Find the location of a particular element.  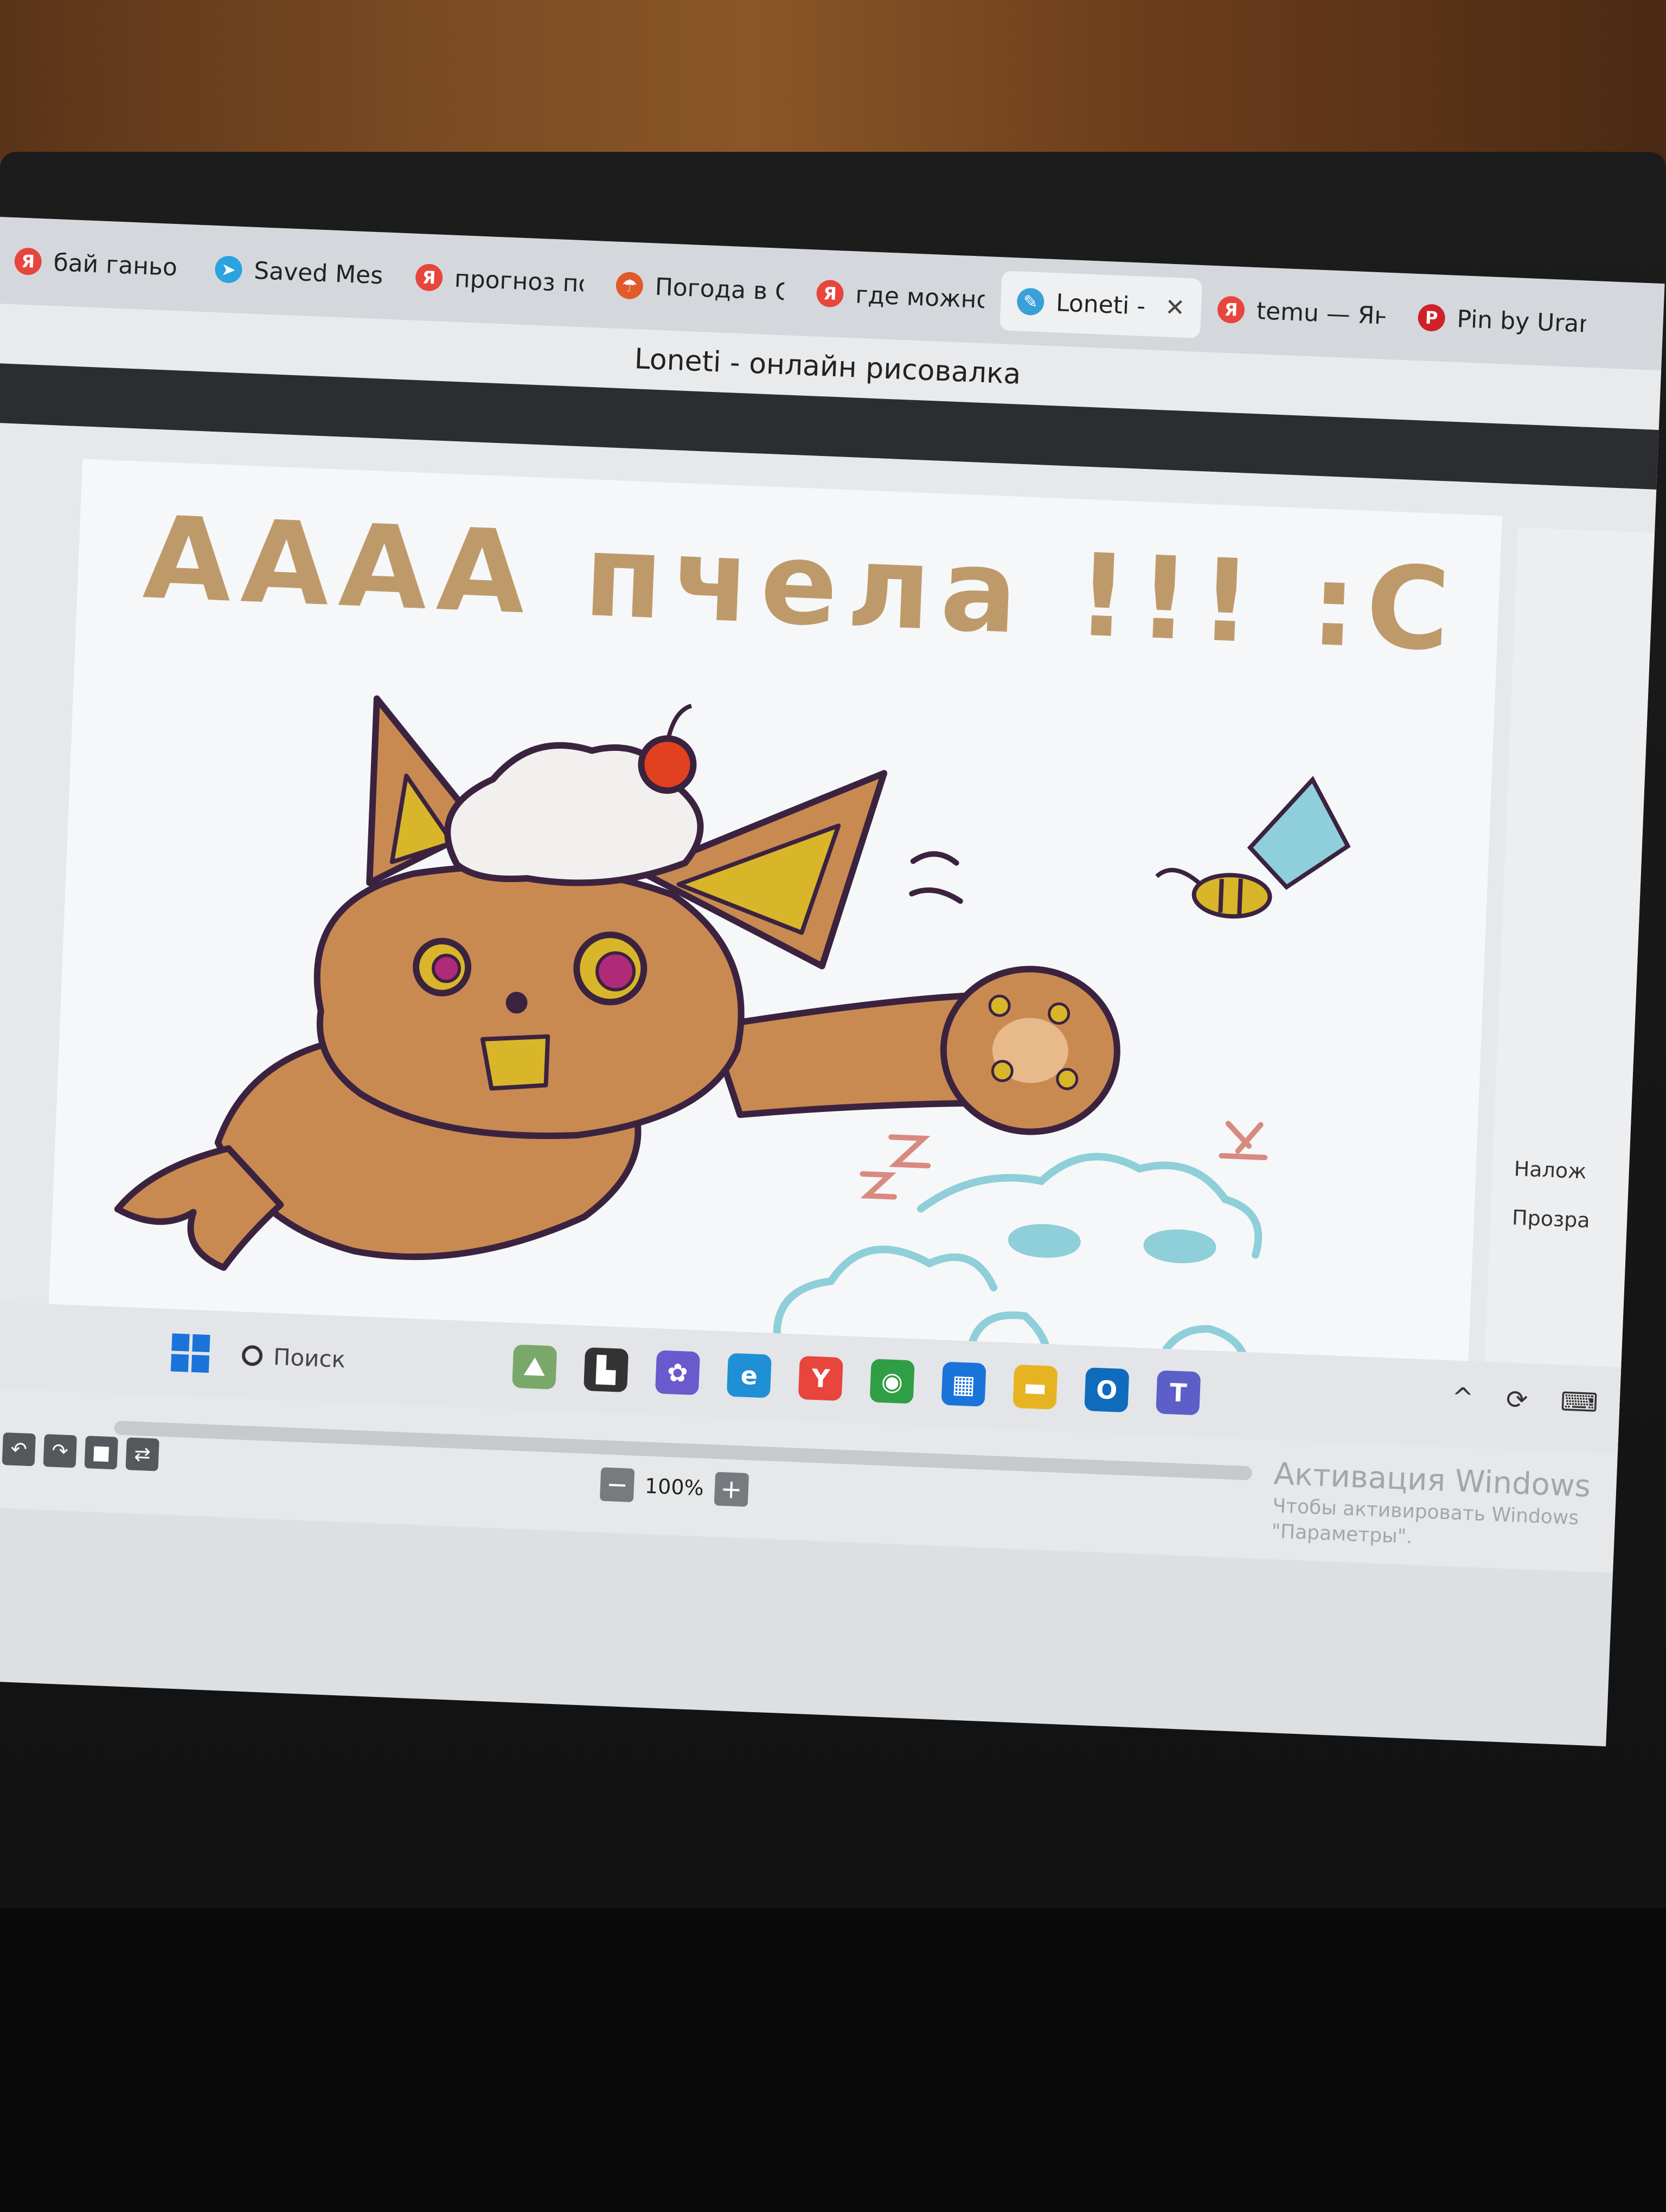

tab-label: temu — Янд is located at coordinates (1320, 313).